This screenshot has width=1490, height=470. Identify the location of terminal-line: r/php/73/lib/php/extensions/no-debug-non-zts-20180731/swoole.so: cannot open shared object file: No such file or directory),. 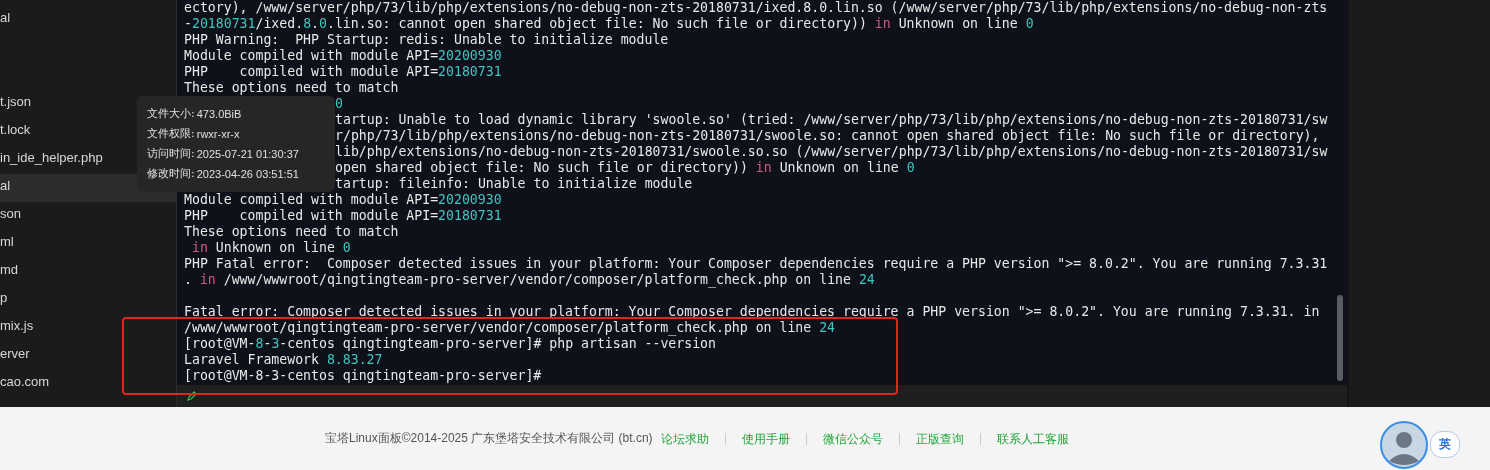
(827, 135).